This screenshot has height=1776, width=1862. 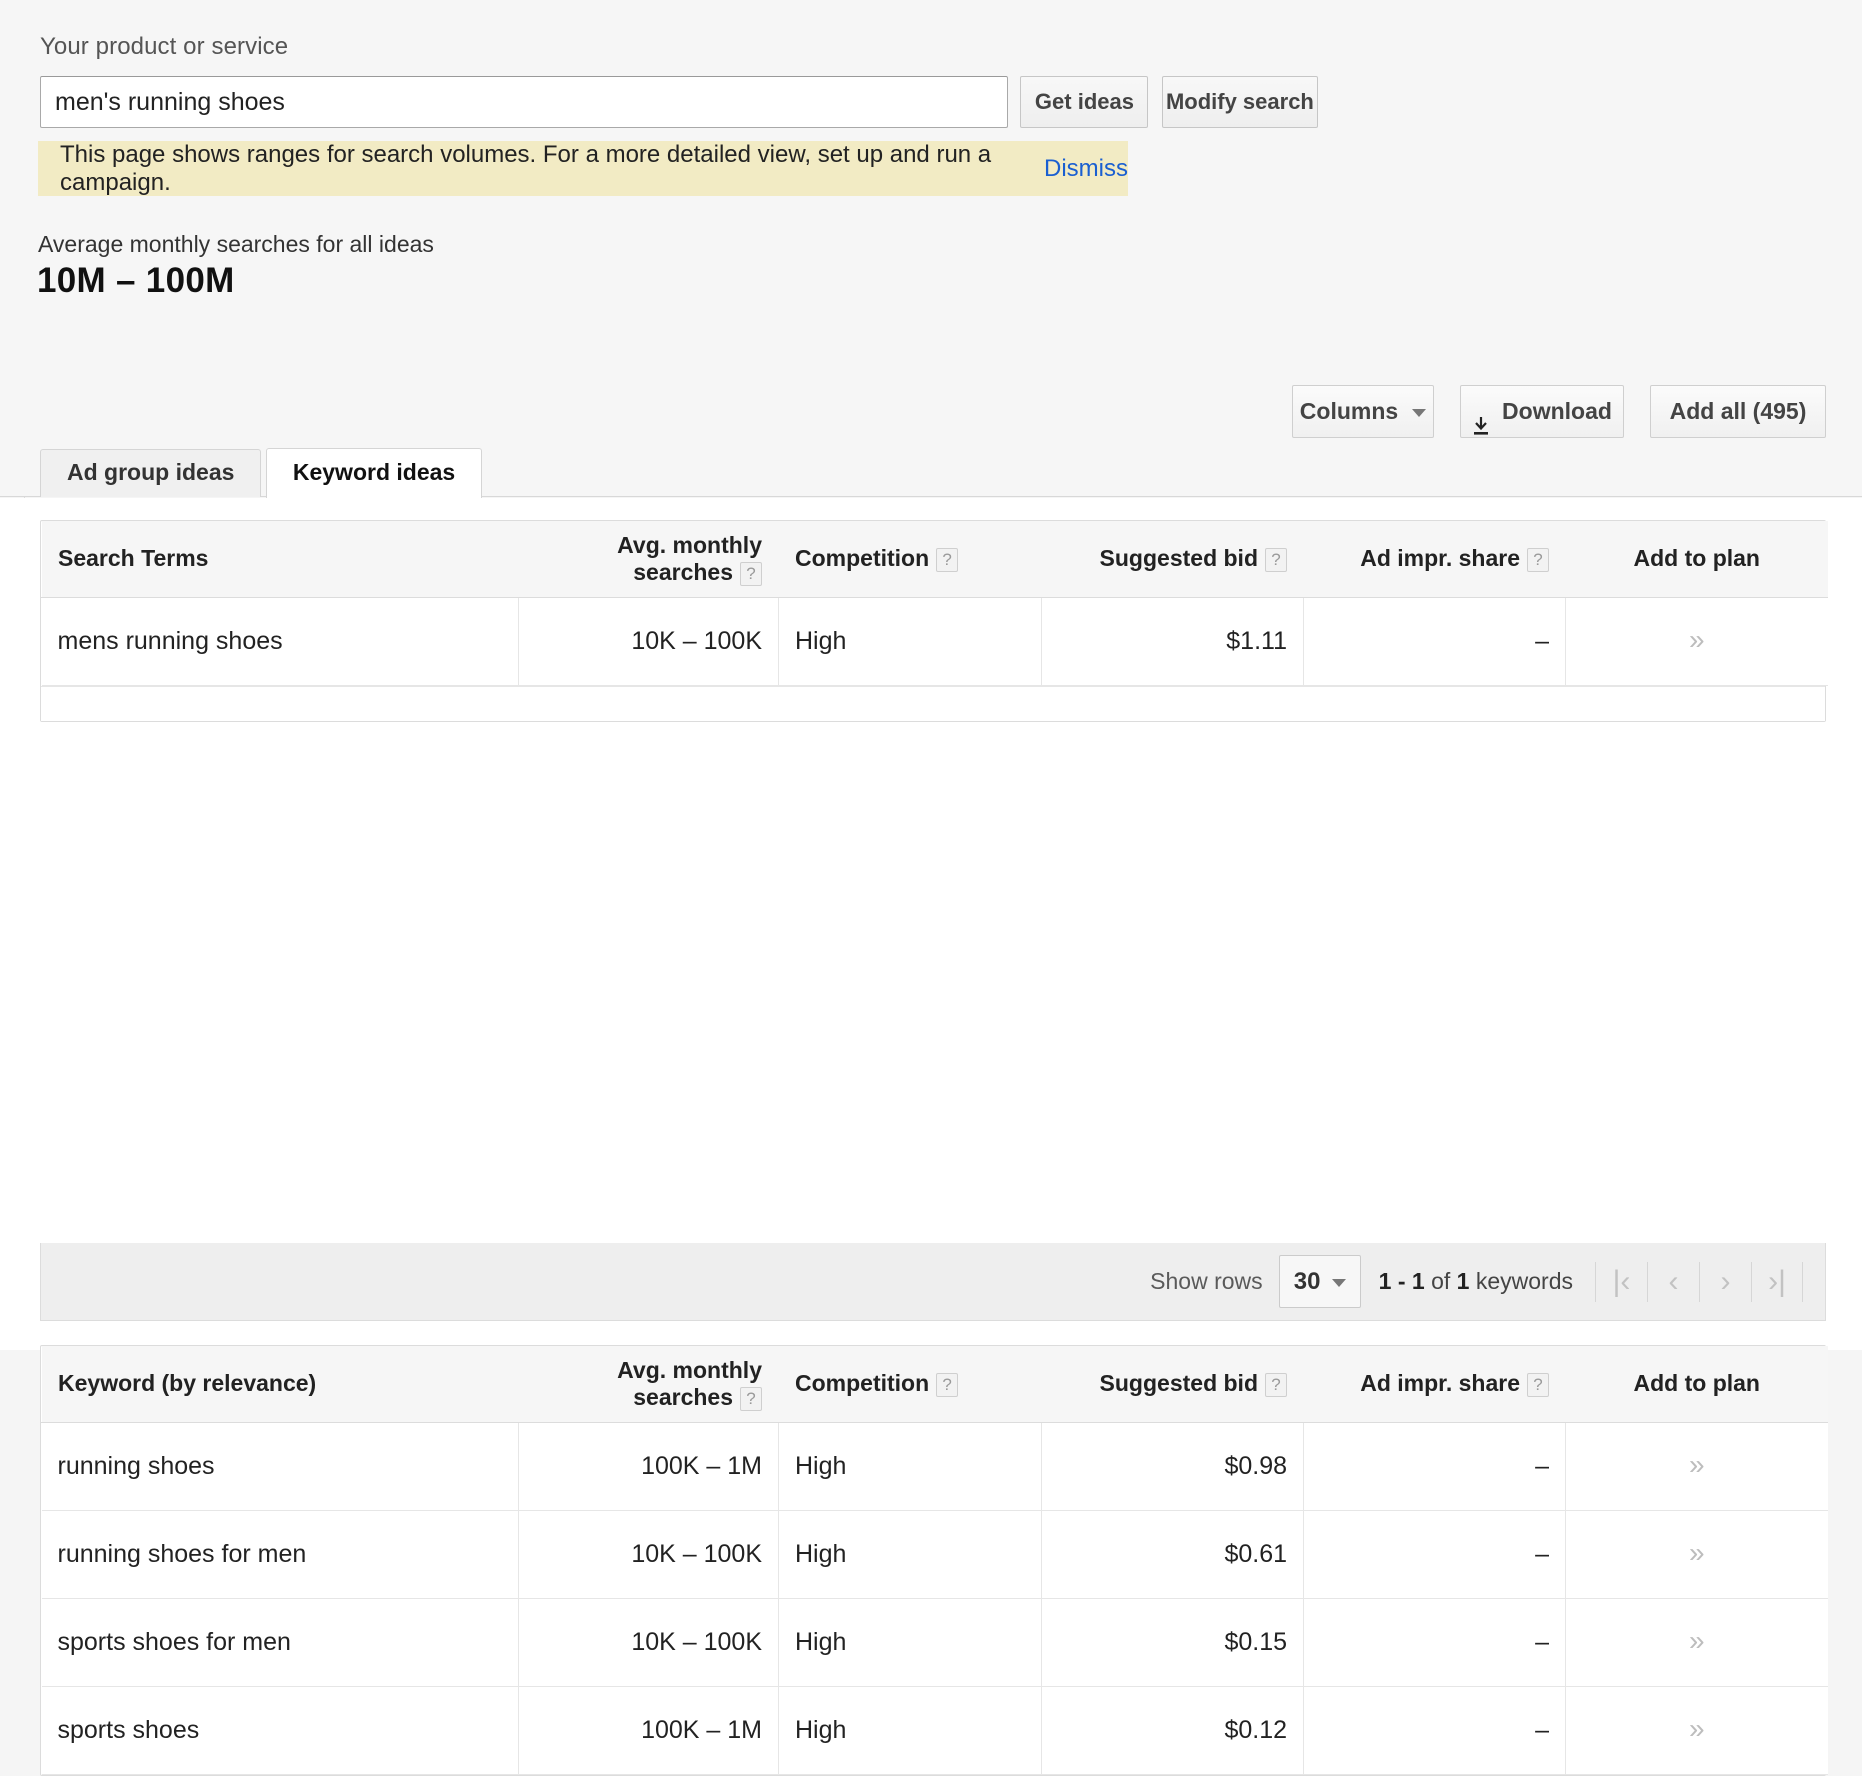 What do you see at coordinates (524, 102) in the screenshot?
I see `keyword-search-input` at bounding box center [524, 102].